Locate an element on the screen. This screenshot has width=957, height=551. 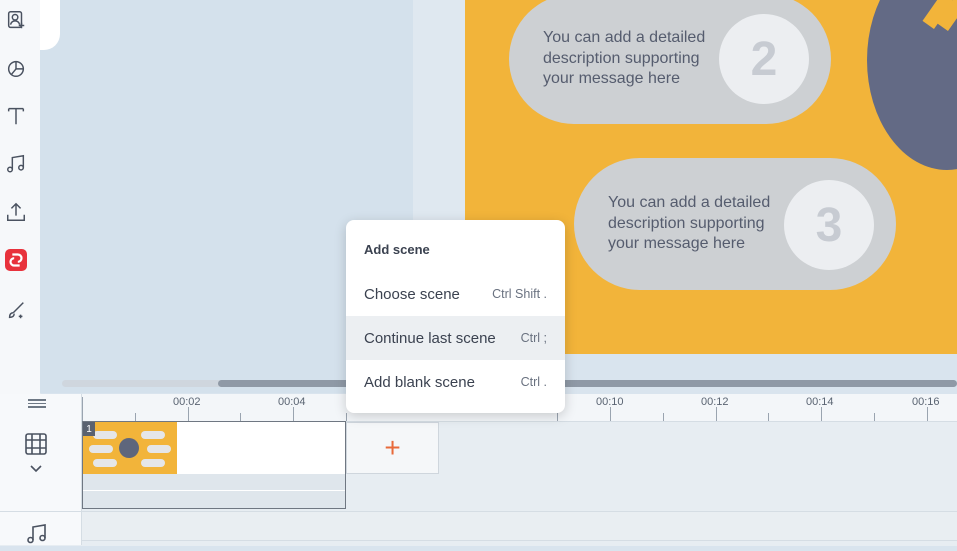
drag-handle-icon is located at coordinates (37, 403).